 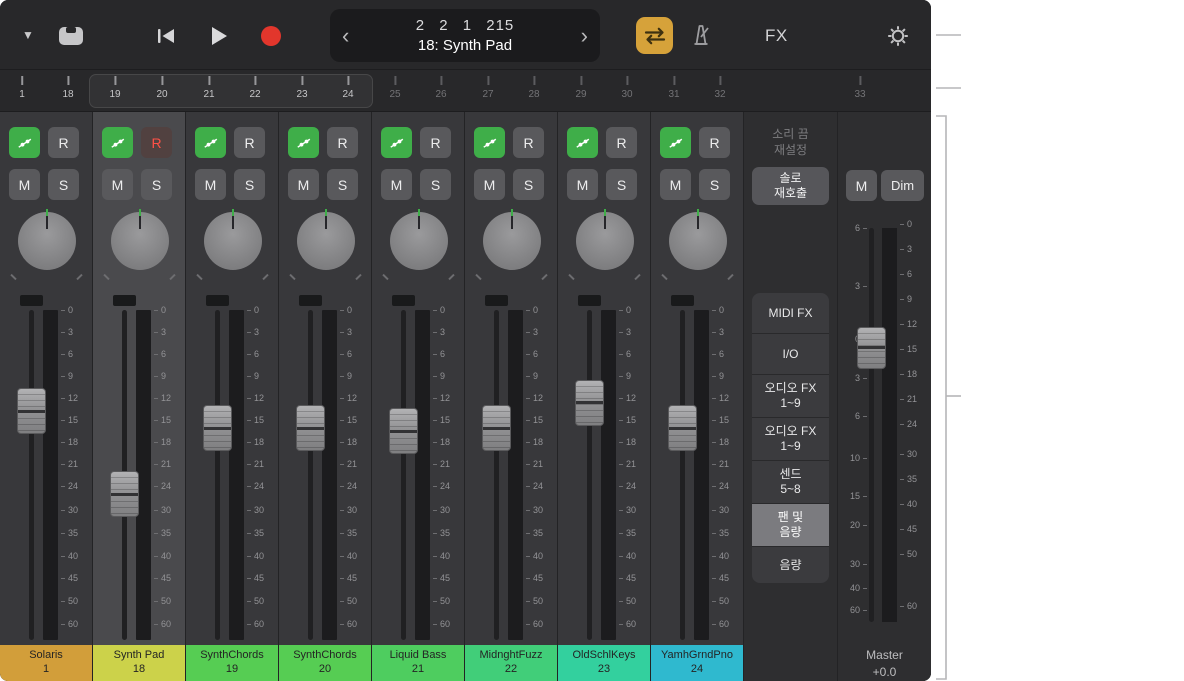 I want to click on ruler-tick-21: 21, so click(x=209, y=88).